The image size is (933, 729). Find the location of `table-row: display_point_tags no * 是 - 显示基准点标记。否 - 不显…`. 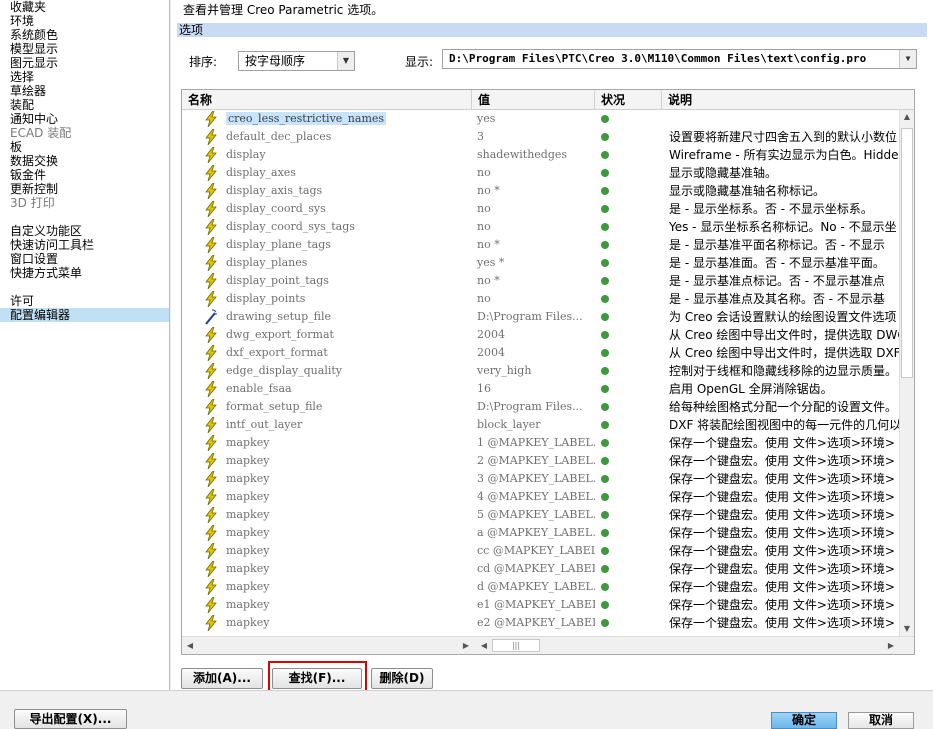

table-row: display_point_tags no * 是 - 显示基准点标记。否 - 不显… is located at coordinates (541, 281).